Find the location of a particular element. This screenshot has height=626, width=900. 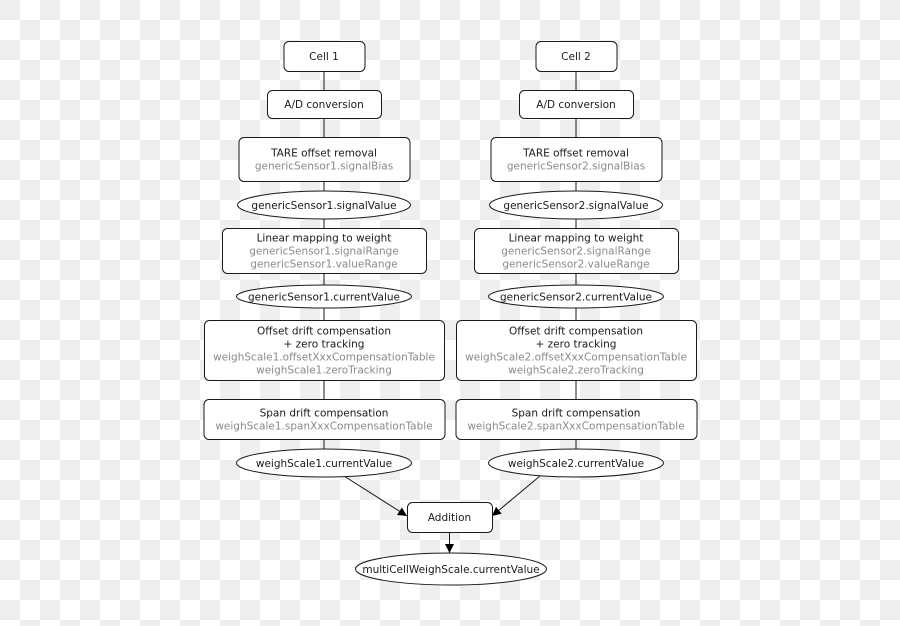

cell2-step-tare-offset-removal-shape is located at coordinates (576, 159).